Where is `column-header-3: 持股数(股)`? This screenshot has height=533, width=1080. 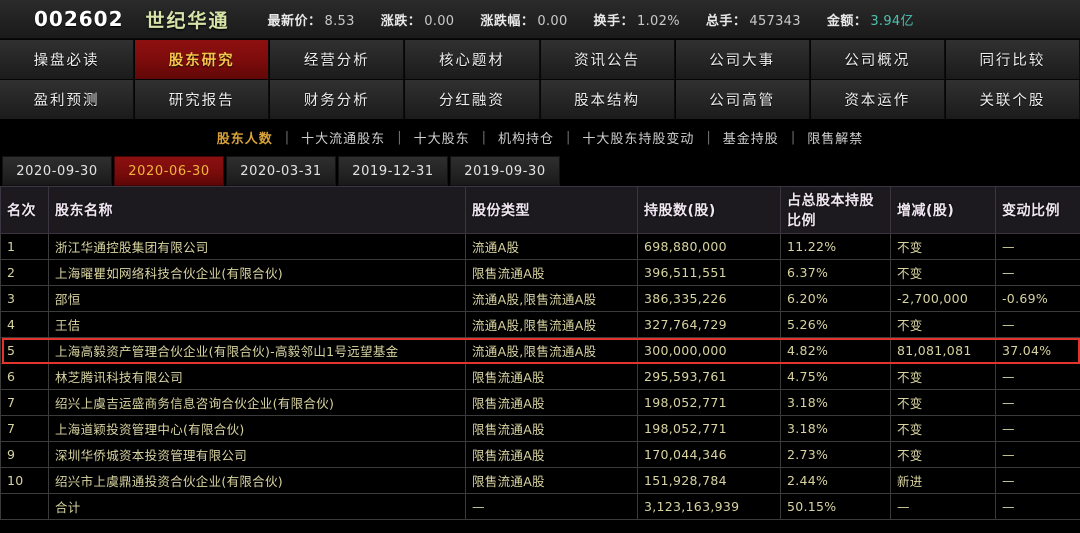
column-header-3: 持股数(股) is located at coordinates (709, 210).